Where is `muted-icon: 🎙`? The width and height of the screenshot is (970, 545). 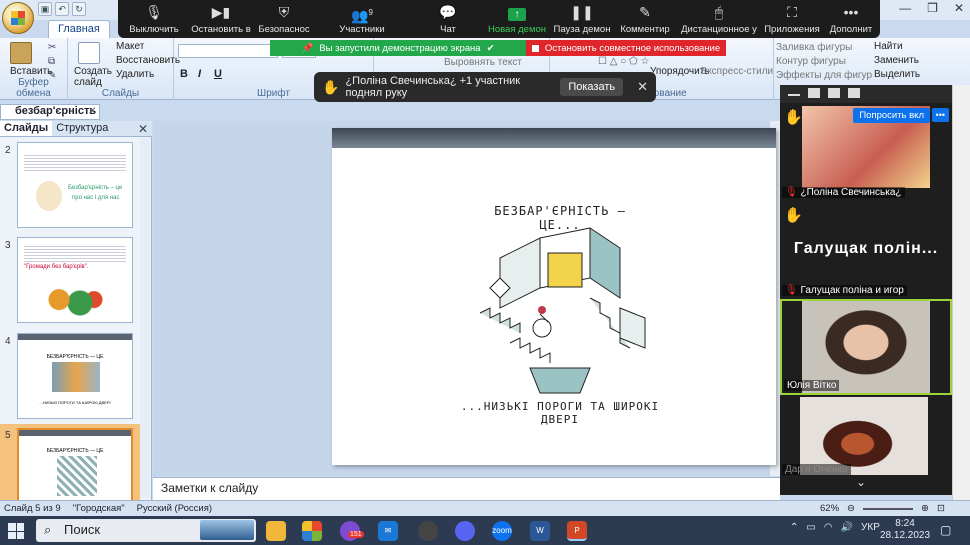 muted-icon: 🎙 is located at coordinates (791, 192).